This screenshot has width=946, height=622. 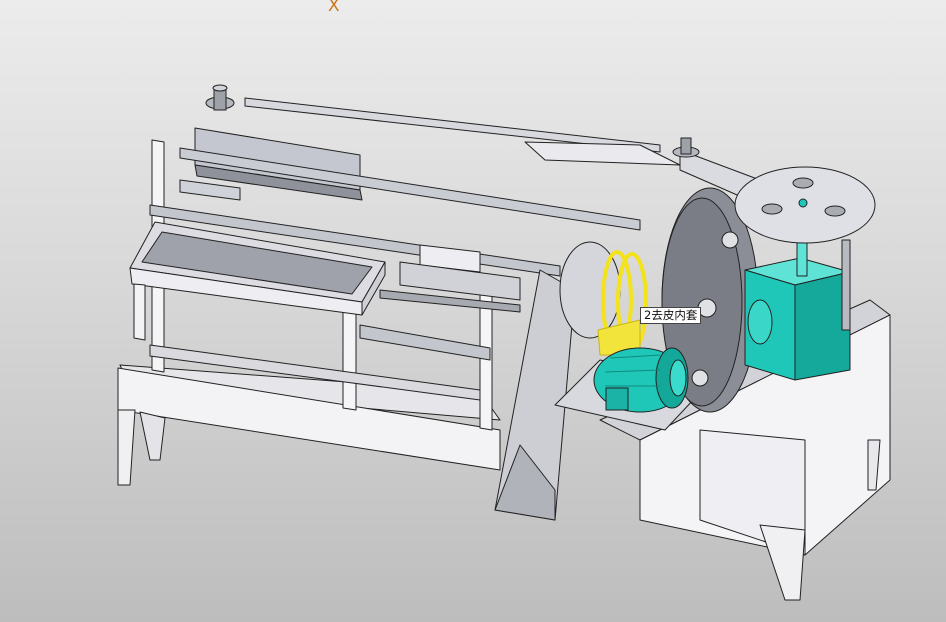 I want to click on tray-leg, so click(x=139, y=312).